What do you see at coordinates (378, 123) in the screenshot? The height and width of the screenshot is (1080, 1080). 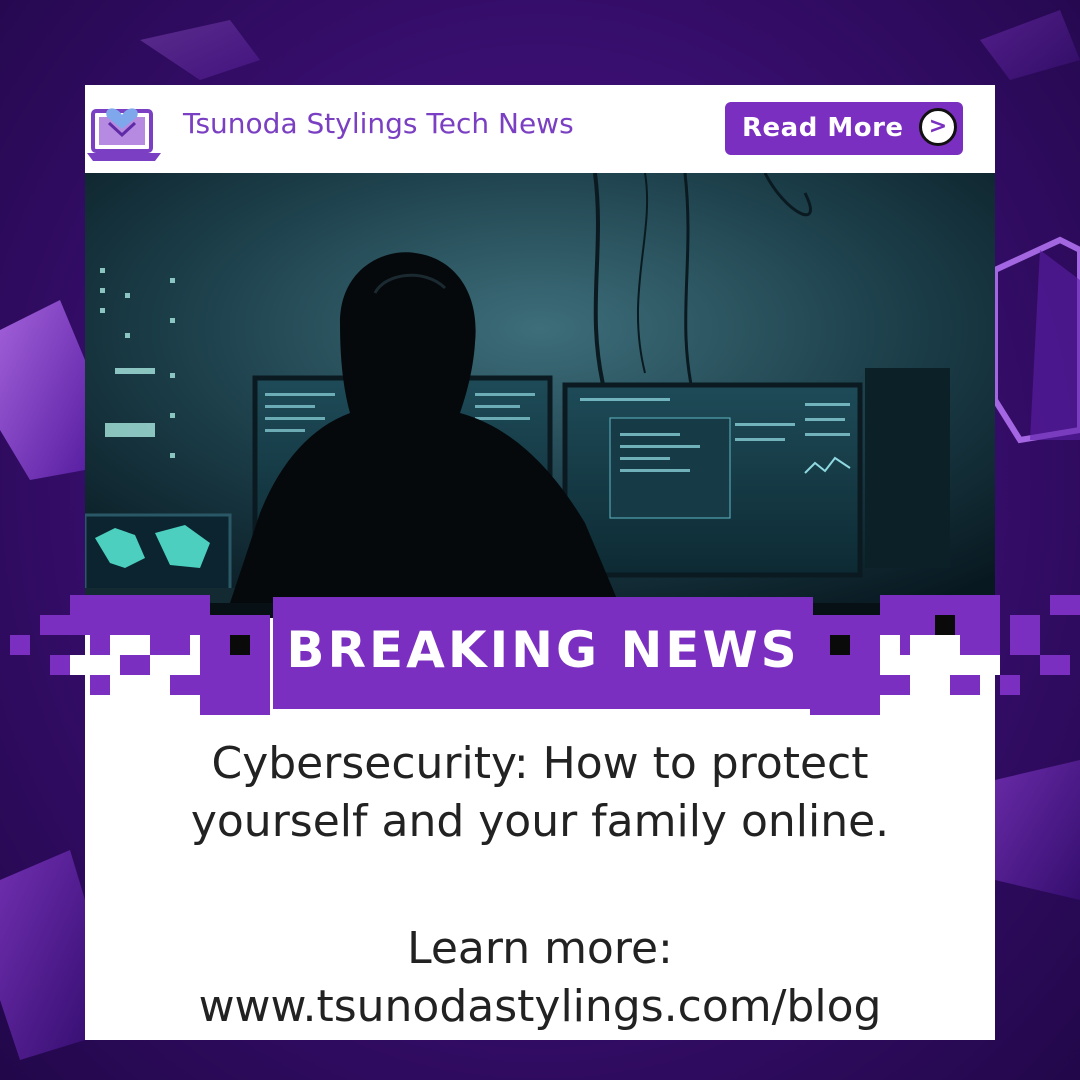 I see `brand-name: Tsunoda Stylings Tech News` at bounding box center [378, 123].